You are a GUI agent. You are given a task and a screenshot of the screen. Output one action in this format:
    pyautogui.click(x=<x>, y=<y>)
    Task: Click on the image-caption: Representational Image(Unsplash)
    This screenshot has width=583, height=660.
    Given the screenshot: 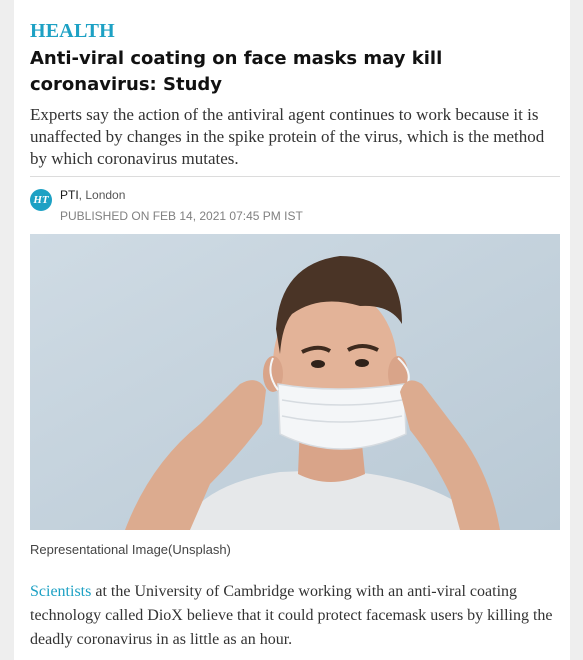 What is the action you would take?
    pyautogui.click(x=130, y=549)
    